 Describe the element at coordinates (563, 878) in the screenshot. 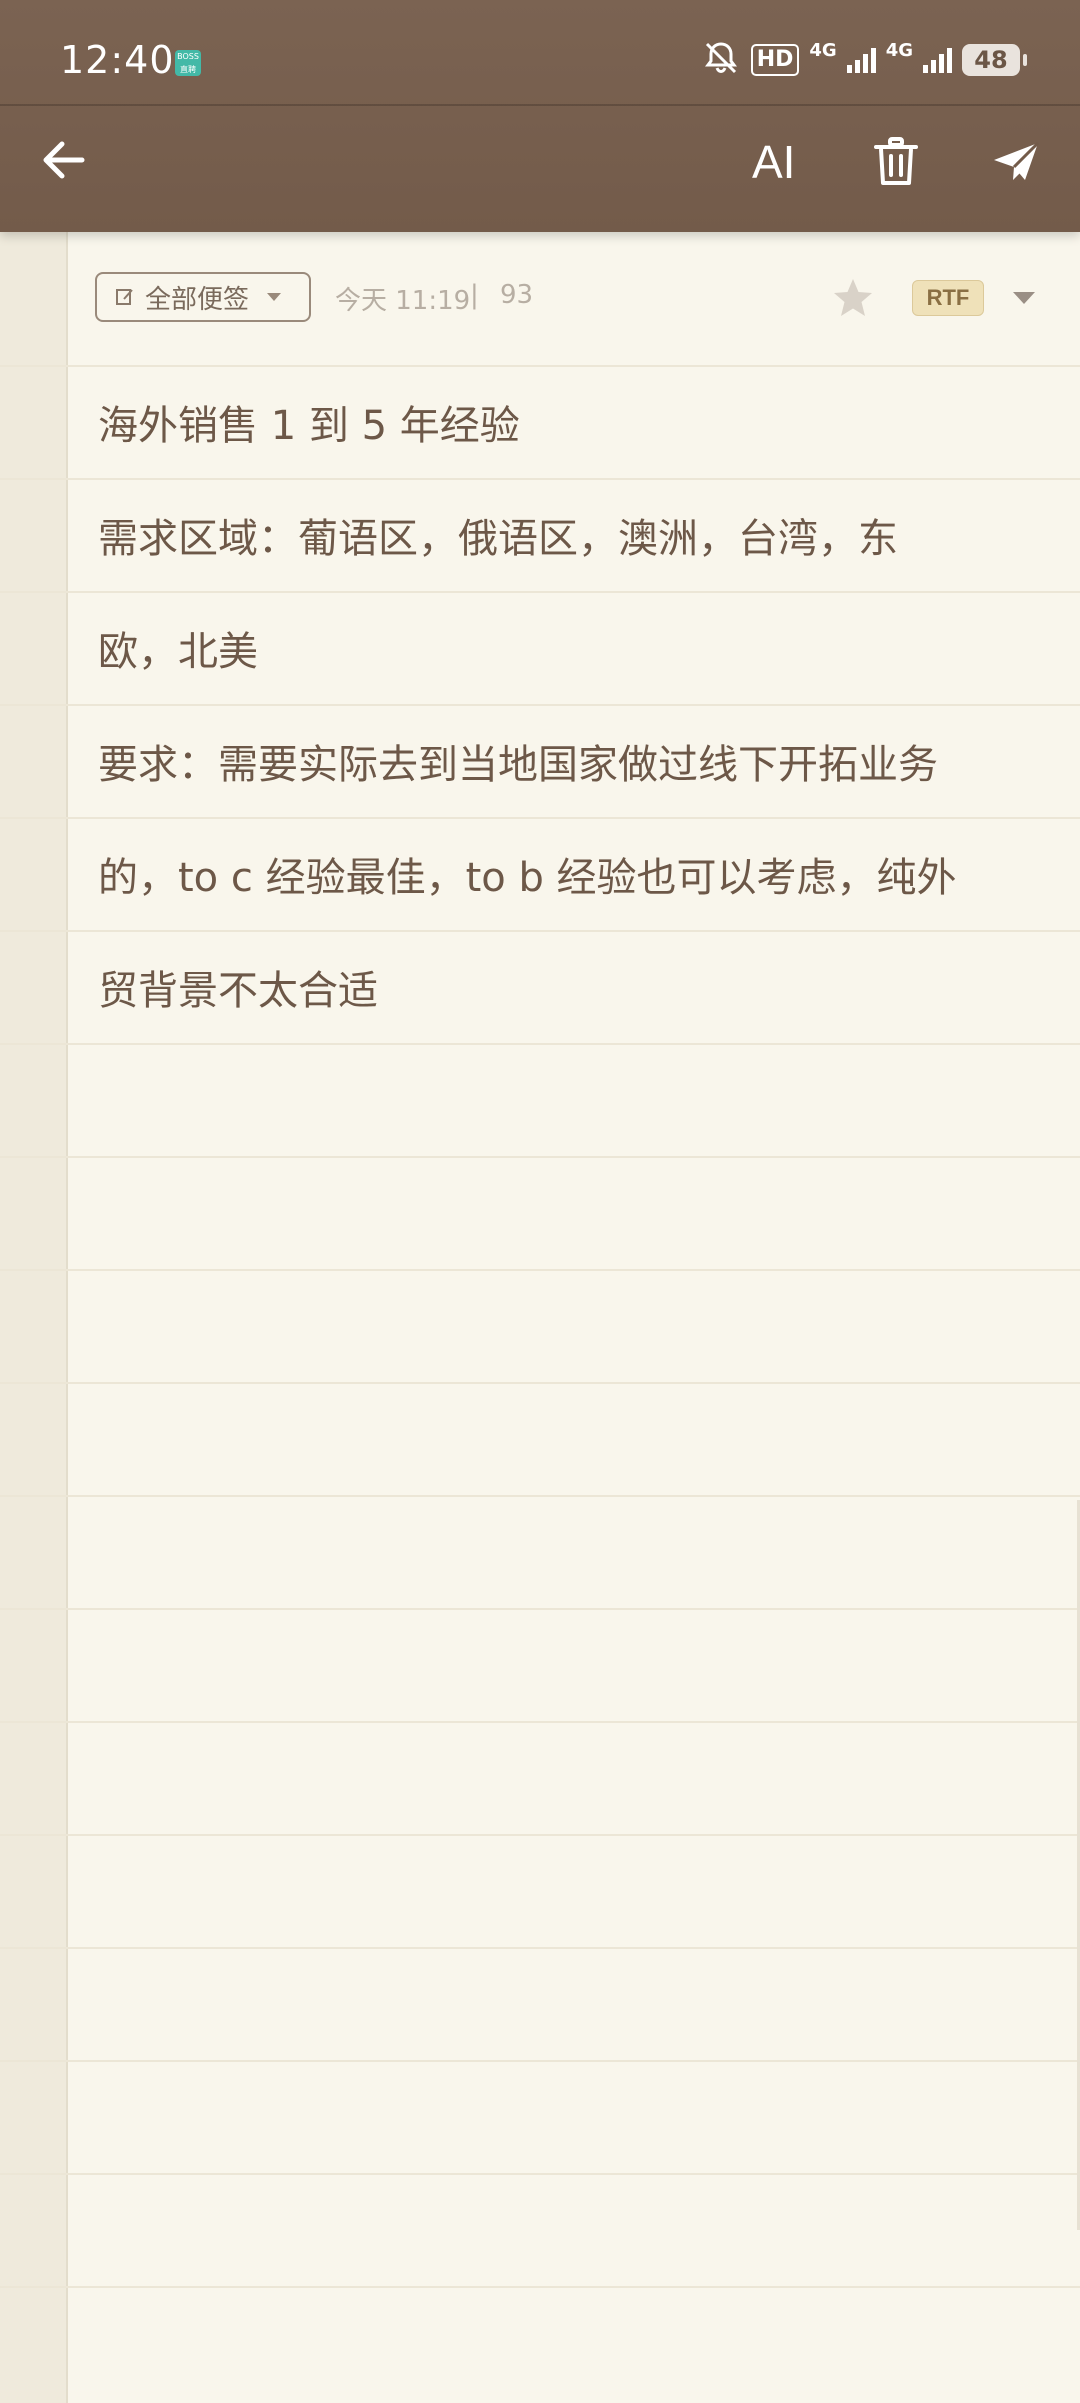

I see `note-line-5: 的，to c 经验最佳，to b 经验也可以考虑，纯外` at that location.